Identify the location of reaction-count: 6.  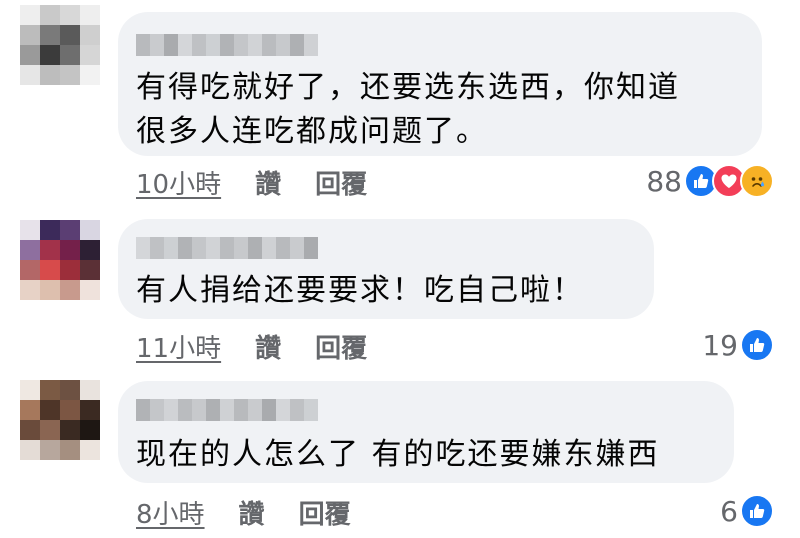
(729, 511).